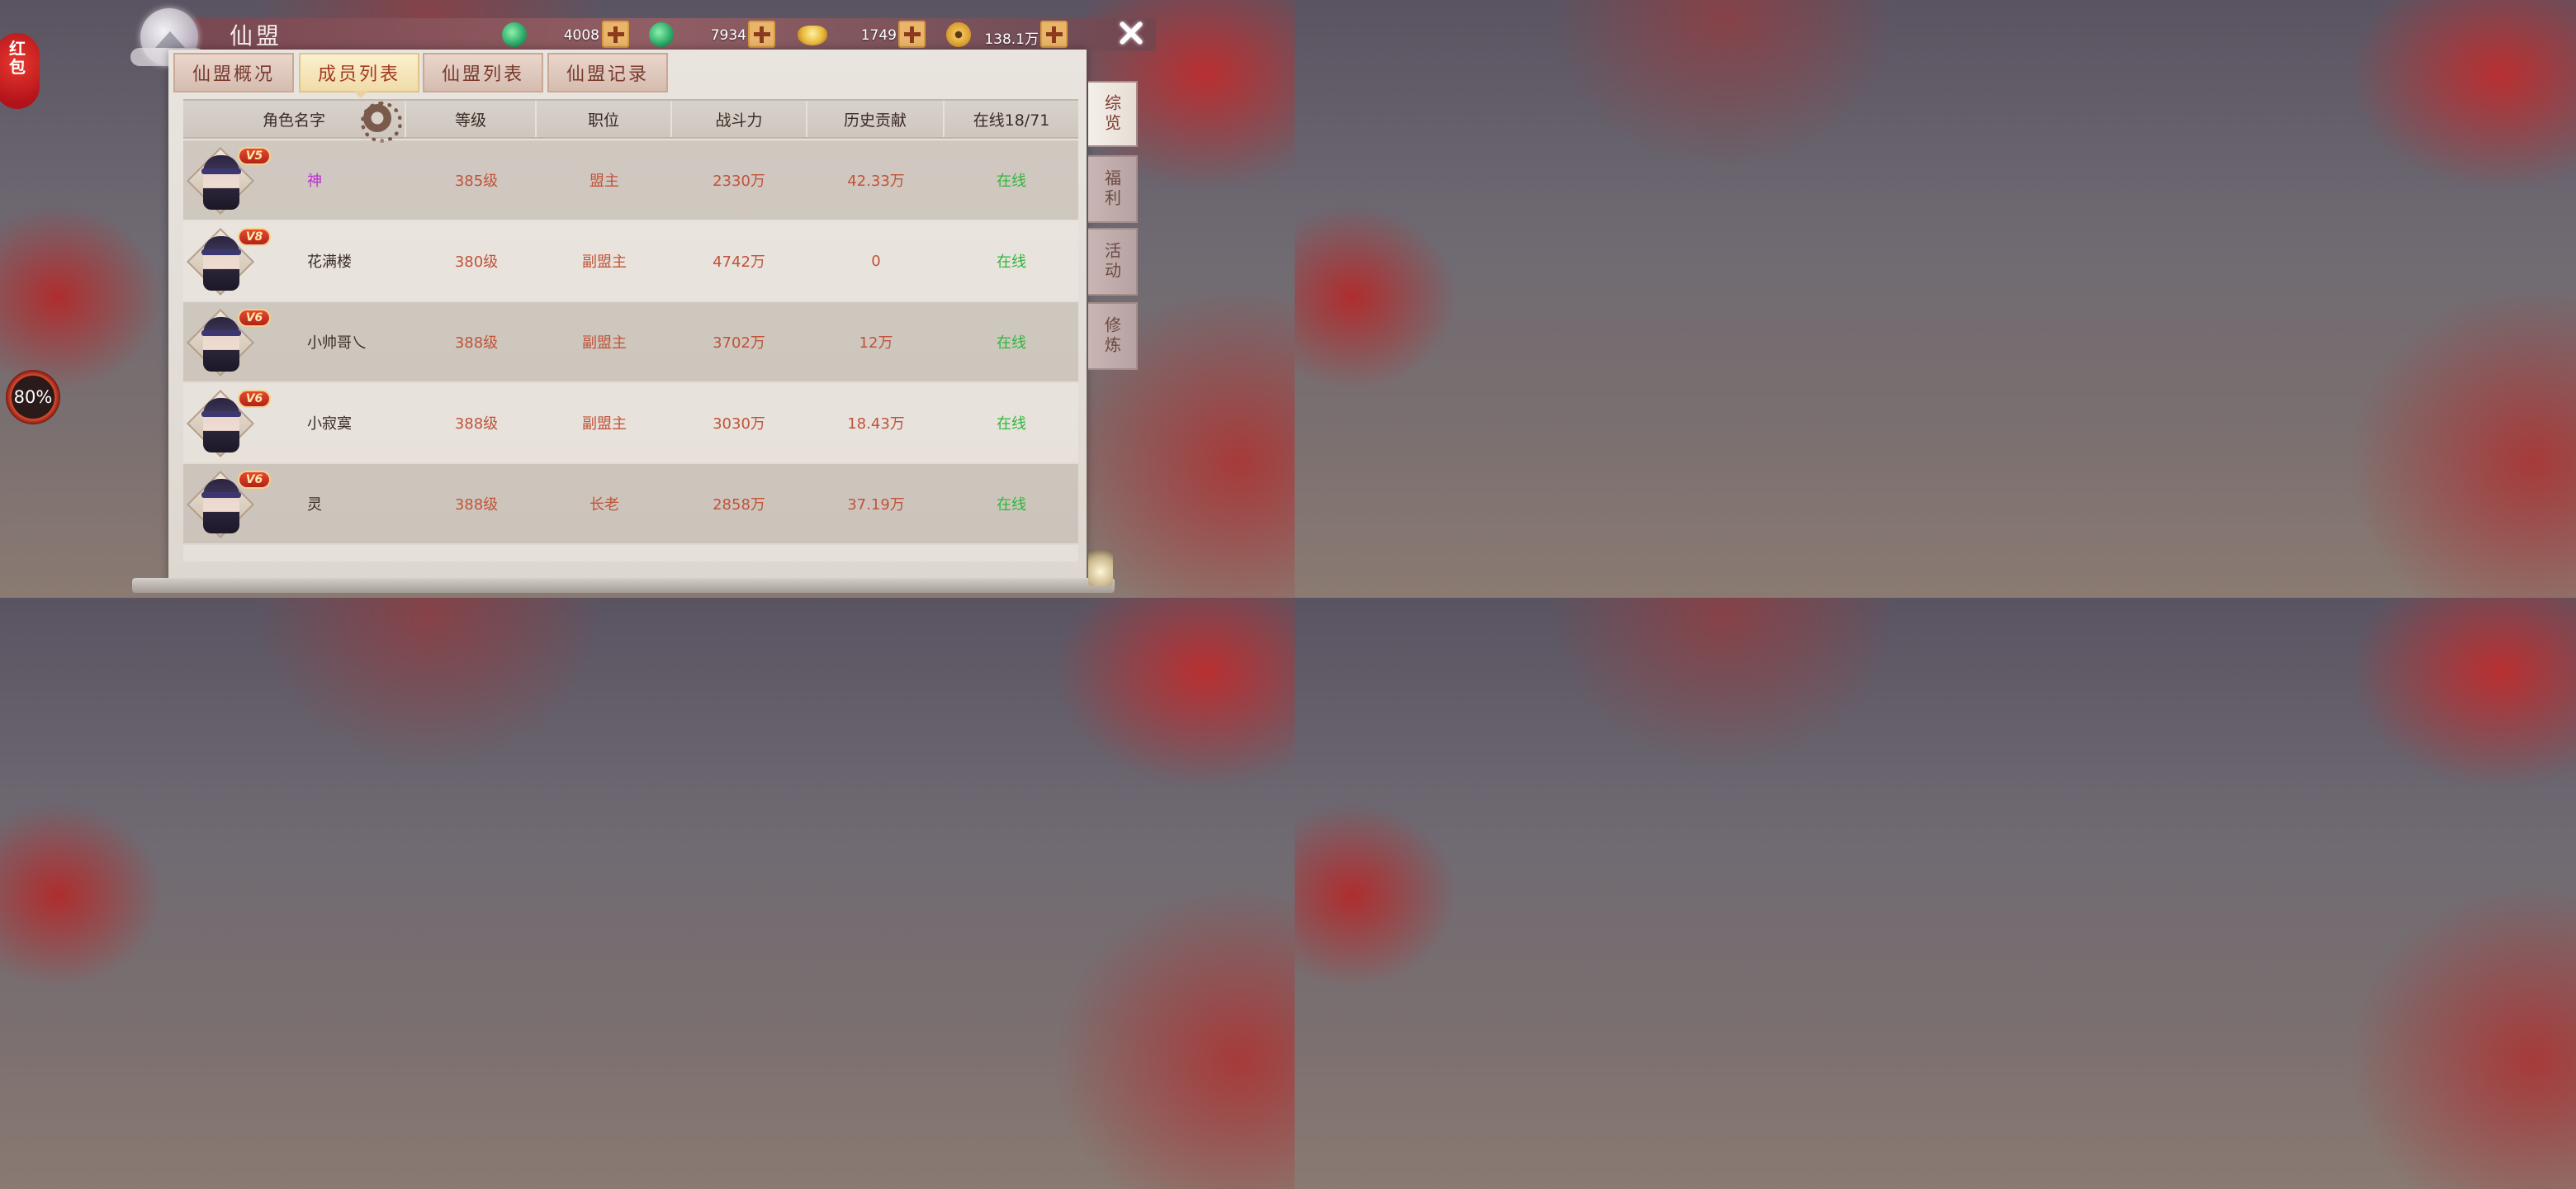 The height and width of the screenshot is (1189, 2576). Describe the element at coordinates (471, 119) in the screenshot. I see `header-level: 等级` at that location.